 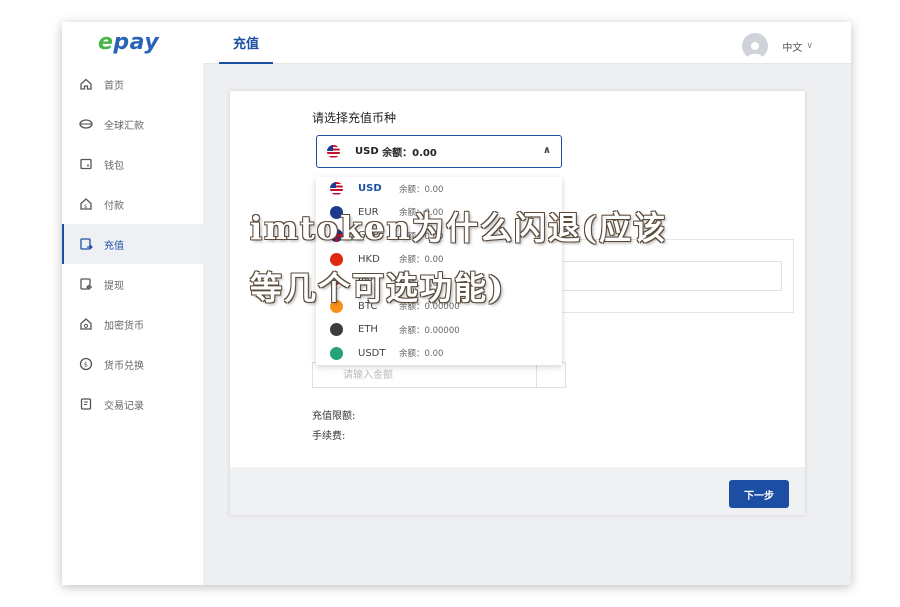 What do you see at coordinates (336, 283) in the screenshot?
I see `jpy-flag-icon` at bounding box center [336, 283].